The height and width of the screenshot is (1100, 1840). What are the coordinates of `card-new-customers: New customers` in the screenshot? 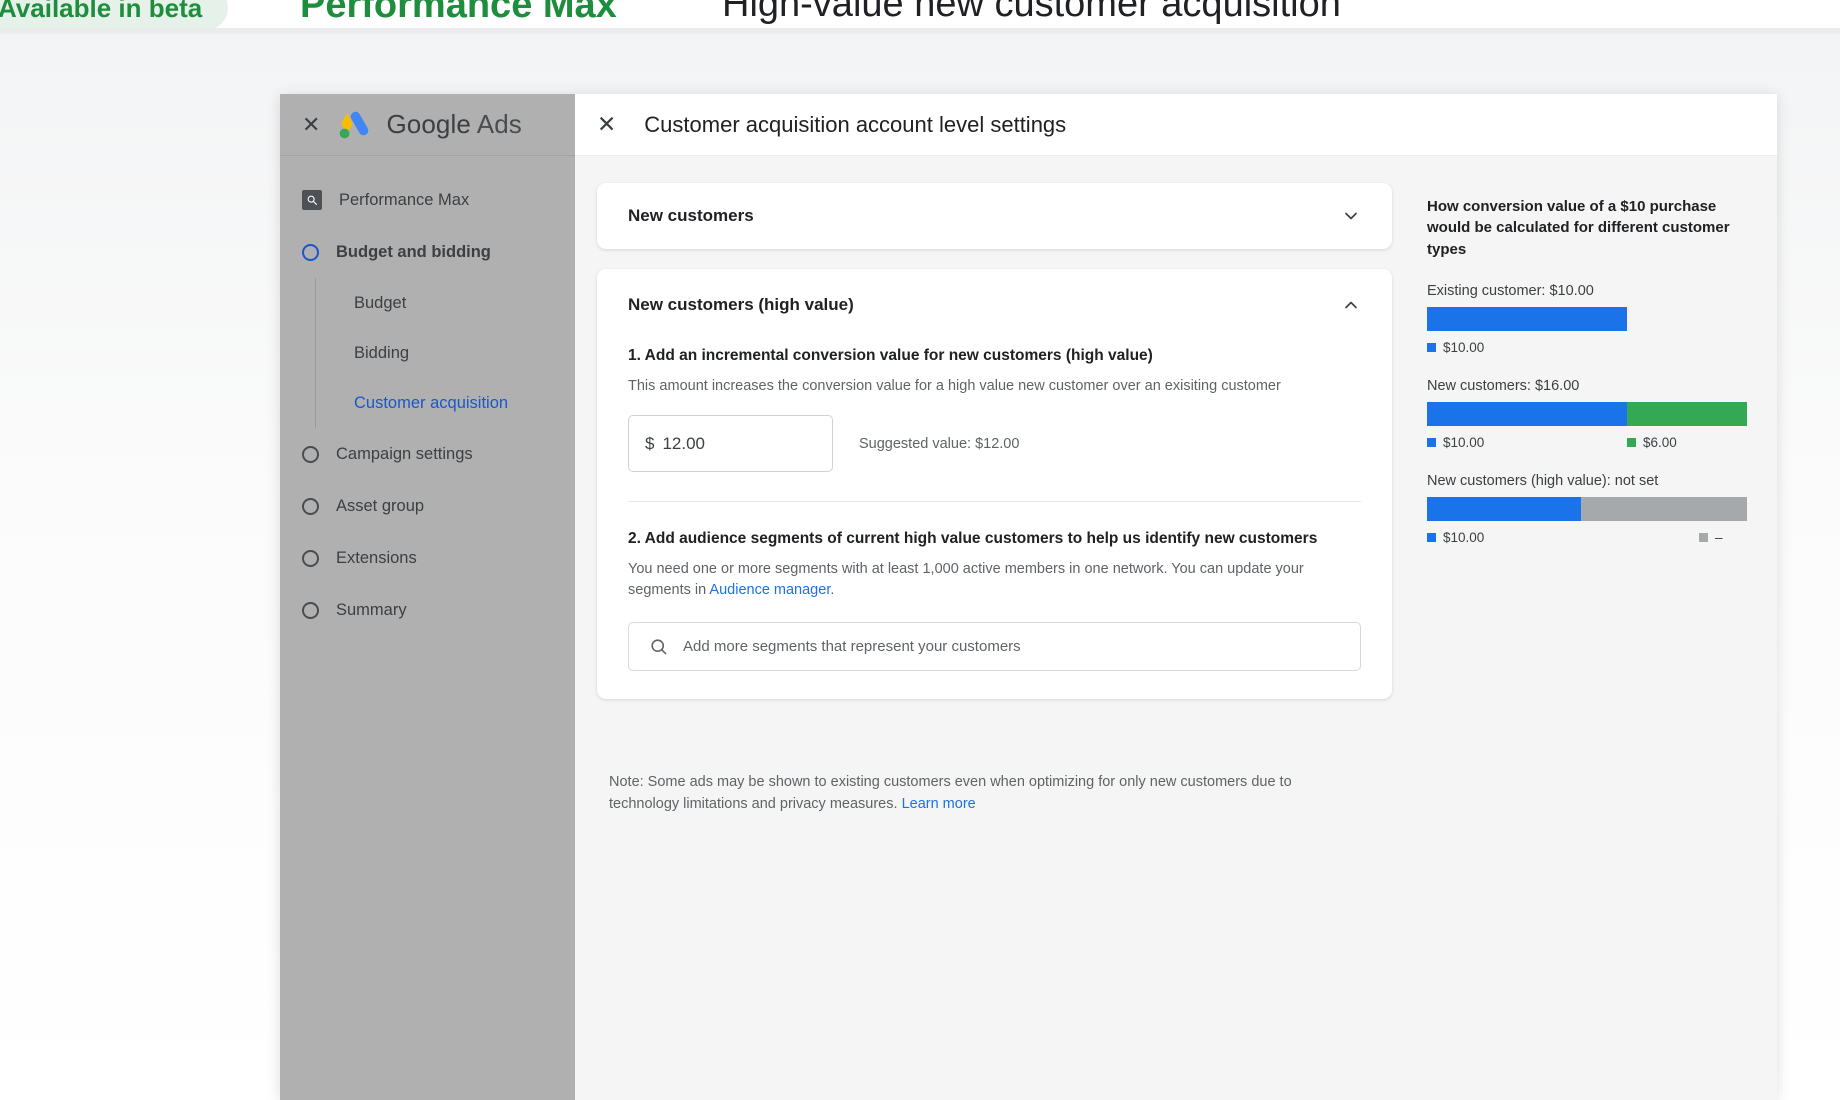 It's located at (994, 216).